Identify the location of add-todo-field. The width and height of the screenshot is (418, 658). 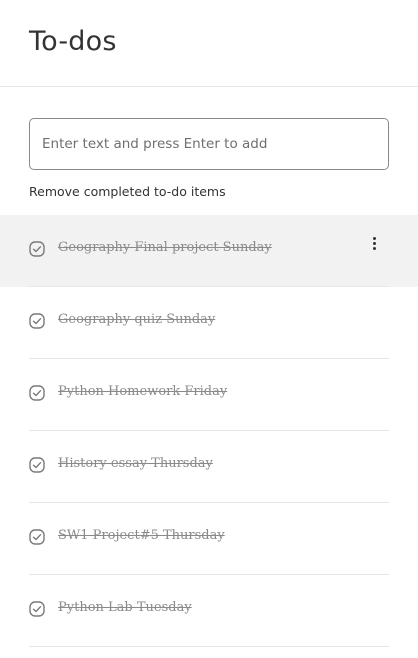
(209, 144).